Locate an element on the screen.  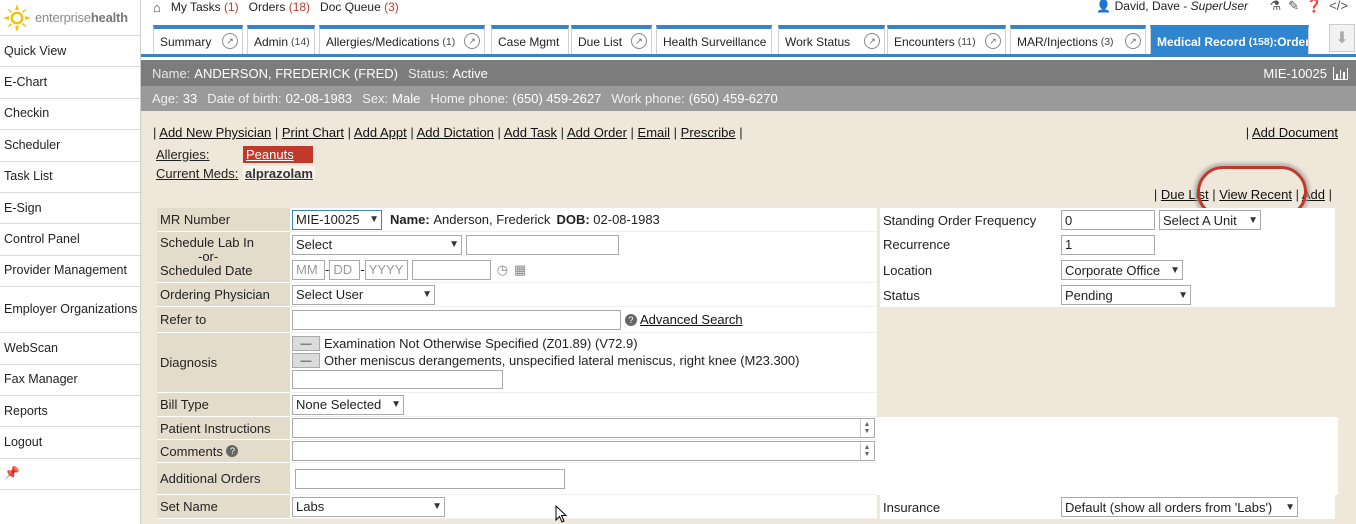
tab-mar-arrow-icon: ↗ is located at coordinates (1133, 41).